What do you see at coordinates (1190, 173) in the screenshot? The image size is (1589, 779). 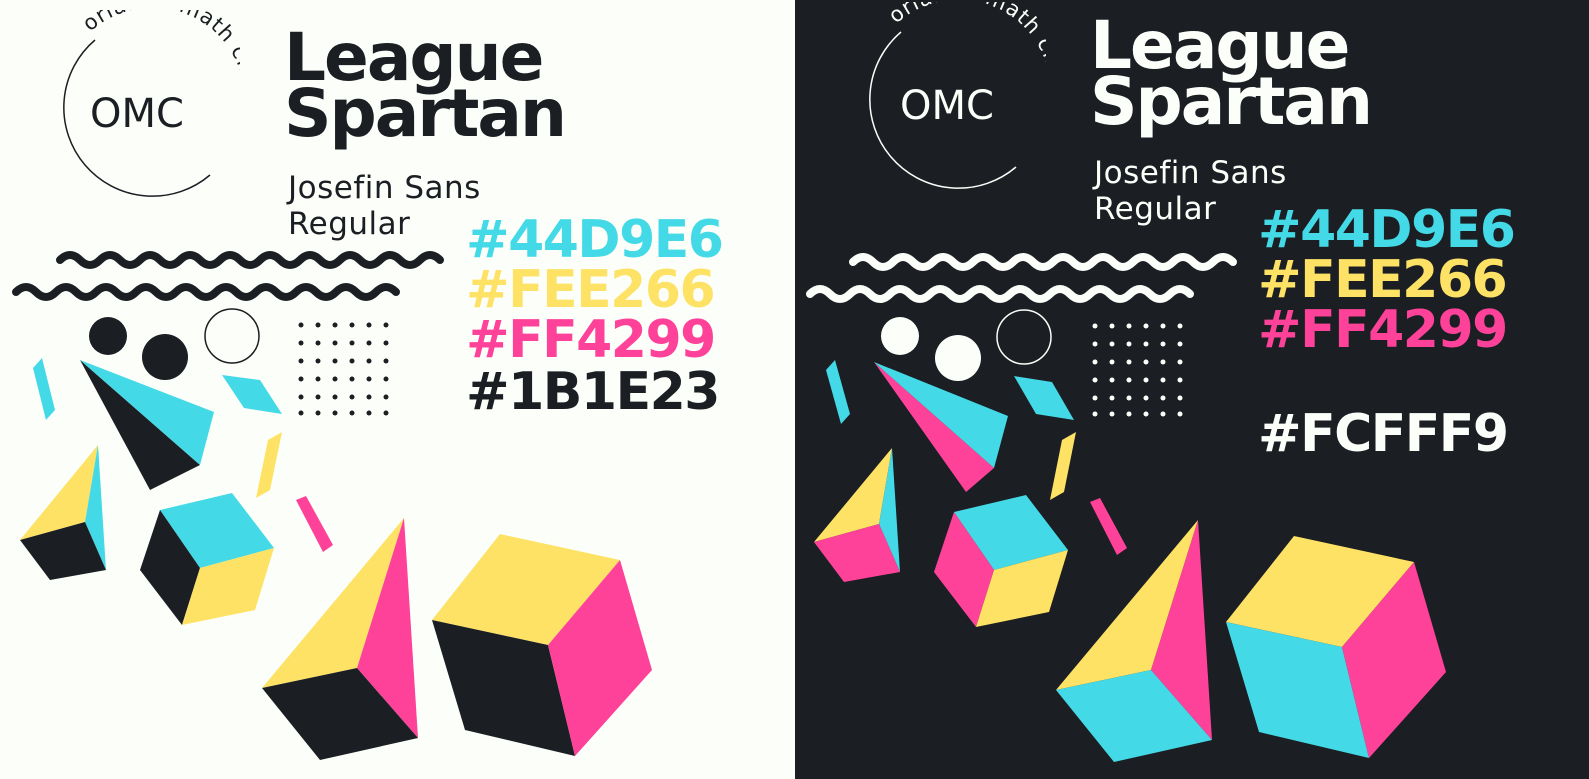 I see `body-font-line-1: Josefin Sans` at bounding box center [1190, 173].